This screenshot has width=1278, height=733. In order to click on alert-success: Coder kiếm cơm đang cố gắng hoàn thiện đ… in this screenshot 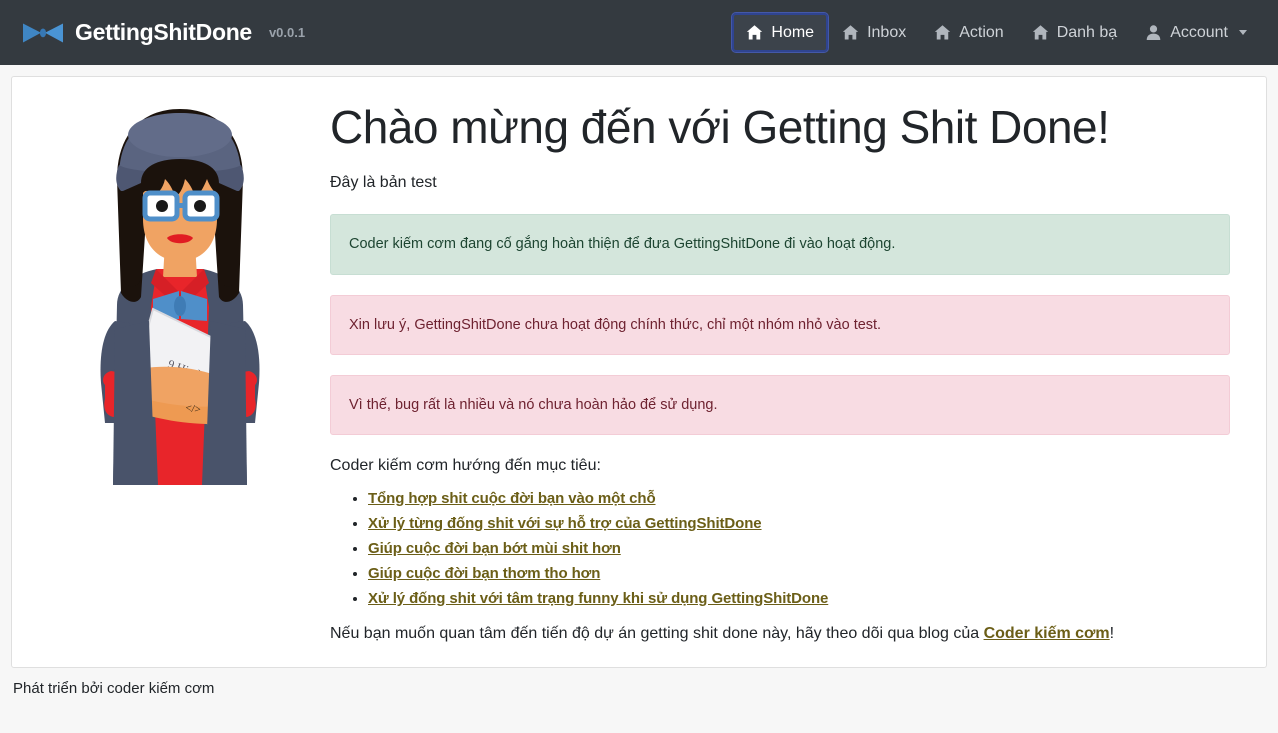, I will do `click(780, 244)`.